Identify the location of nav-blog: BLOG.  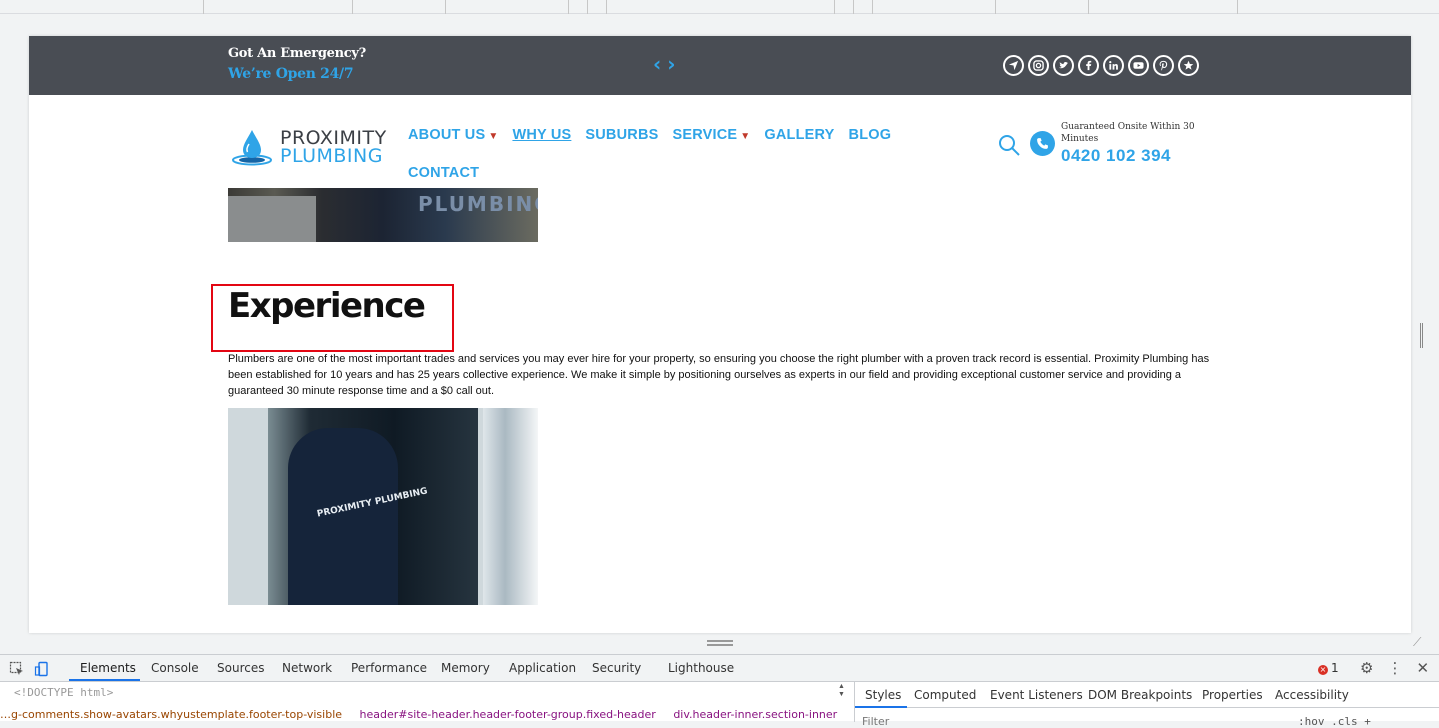
(870, 135).